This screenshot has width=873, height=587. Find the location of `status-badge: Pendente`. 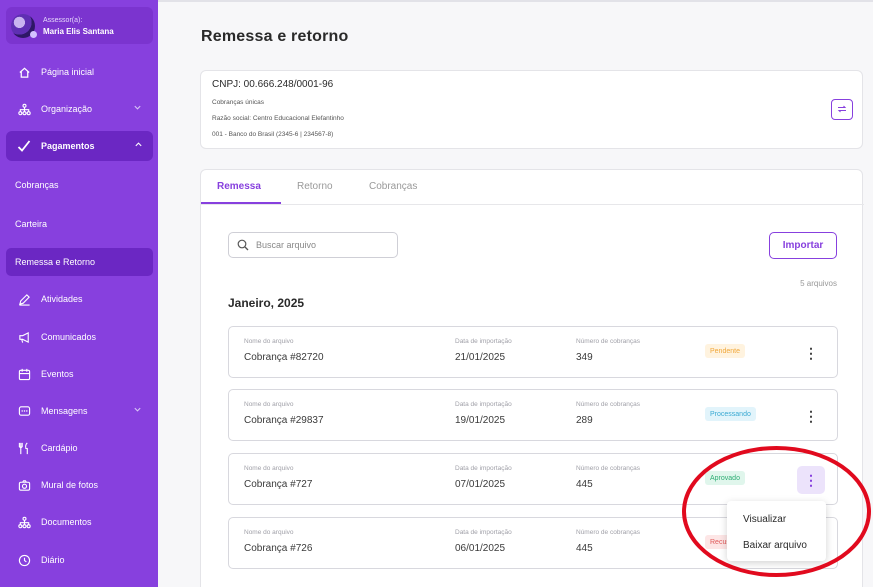

status-badge: Pendente is located at coordinates (725, 351).